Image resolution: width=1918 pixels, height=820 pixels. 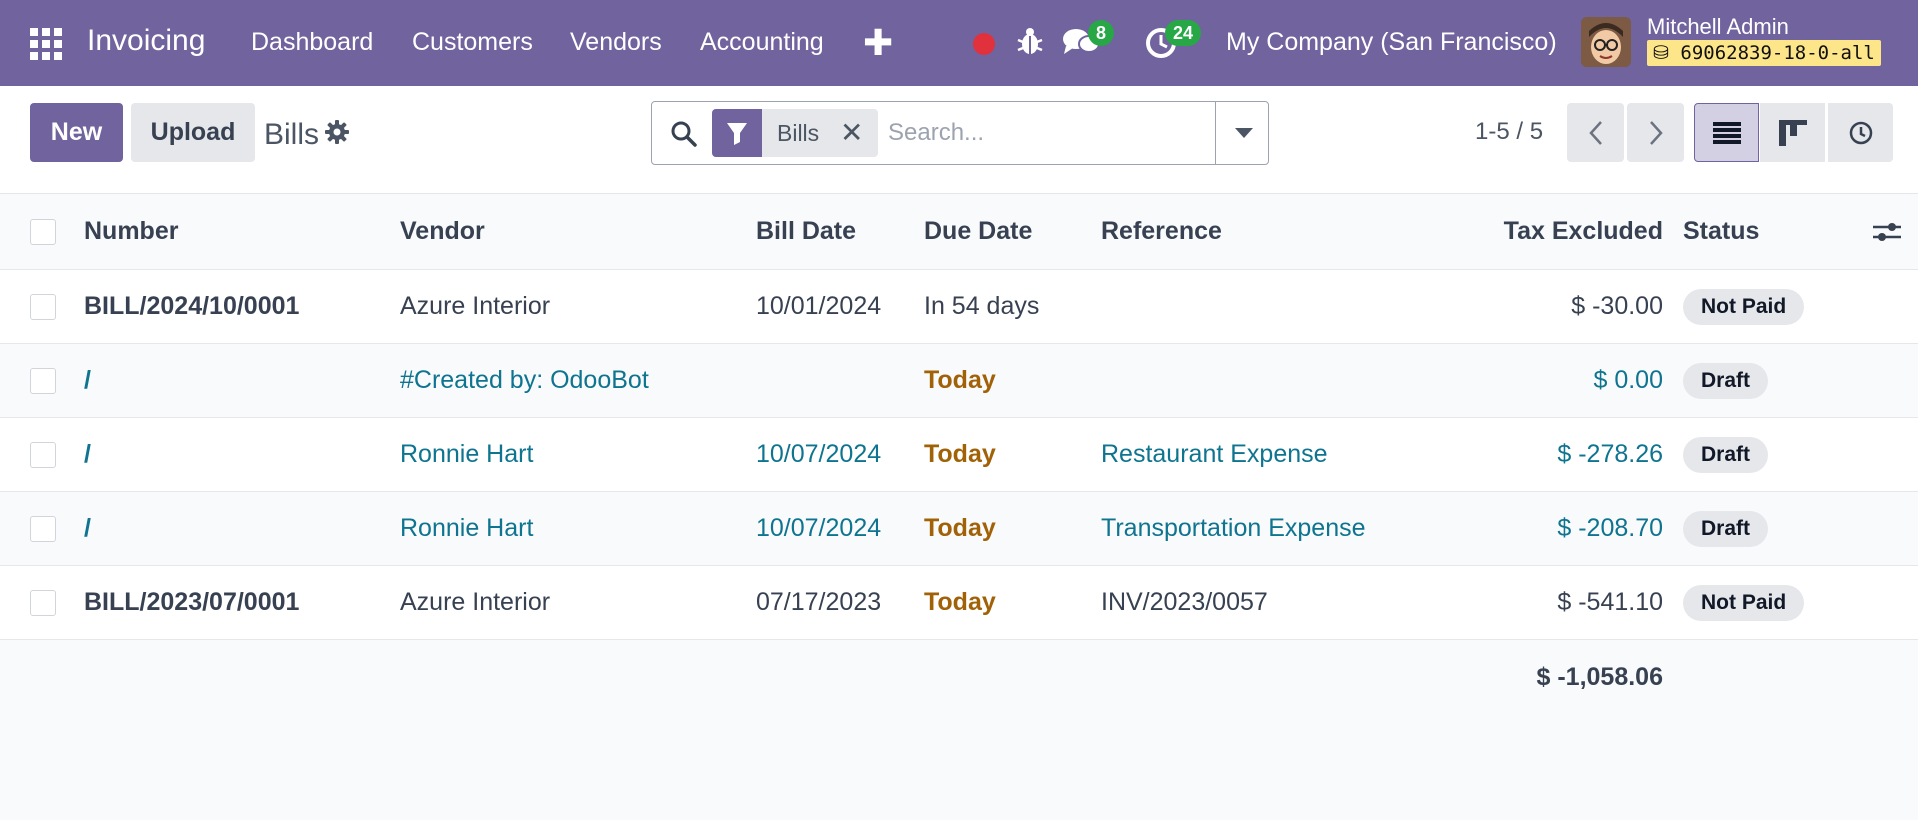 What do you see at coordinates (798, 133) in the screenshot?
I see `search-facet-label: Bills` at bounding box center [798, 133].